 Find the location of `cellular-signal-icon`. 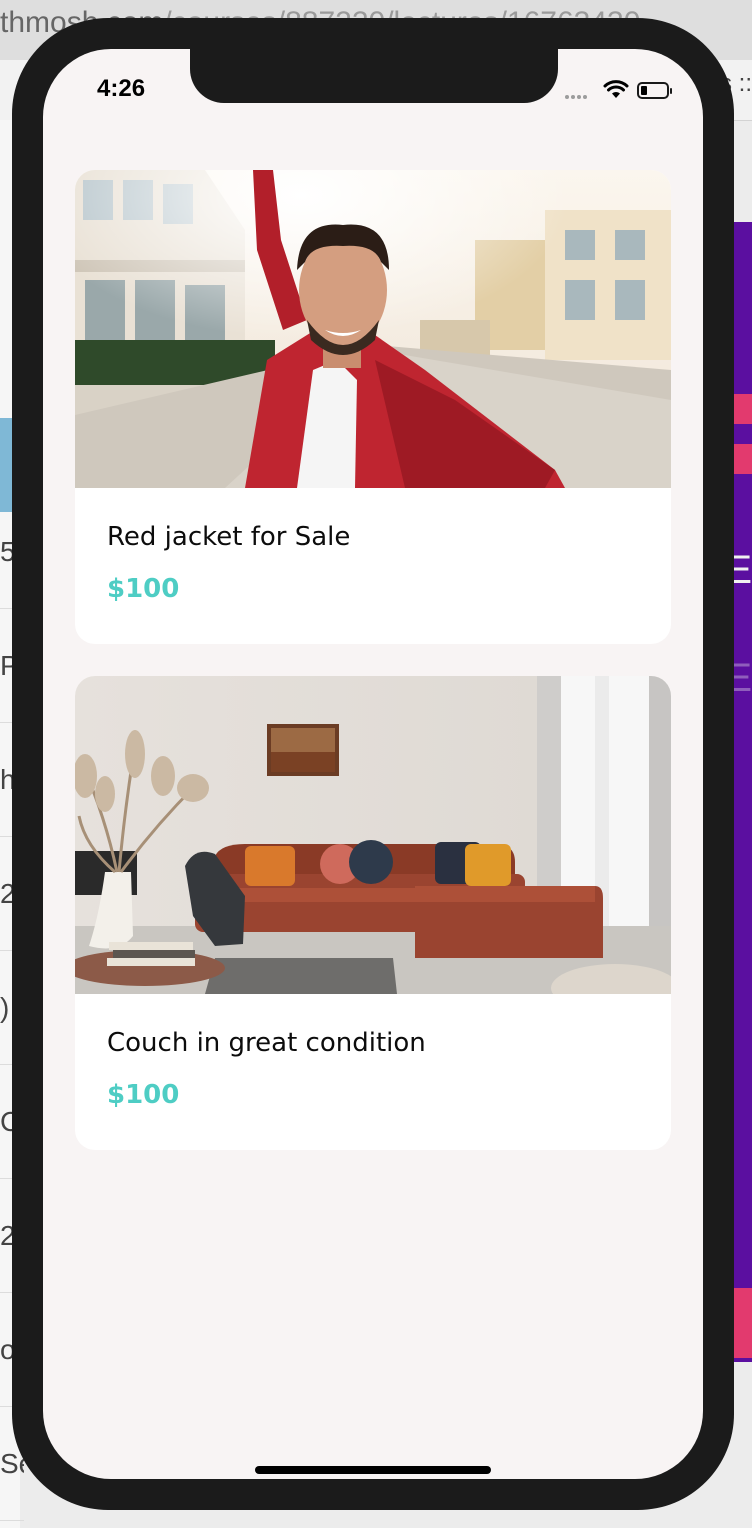

cellular-signal-icon is located at coordinates (576, 97).